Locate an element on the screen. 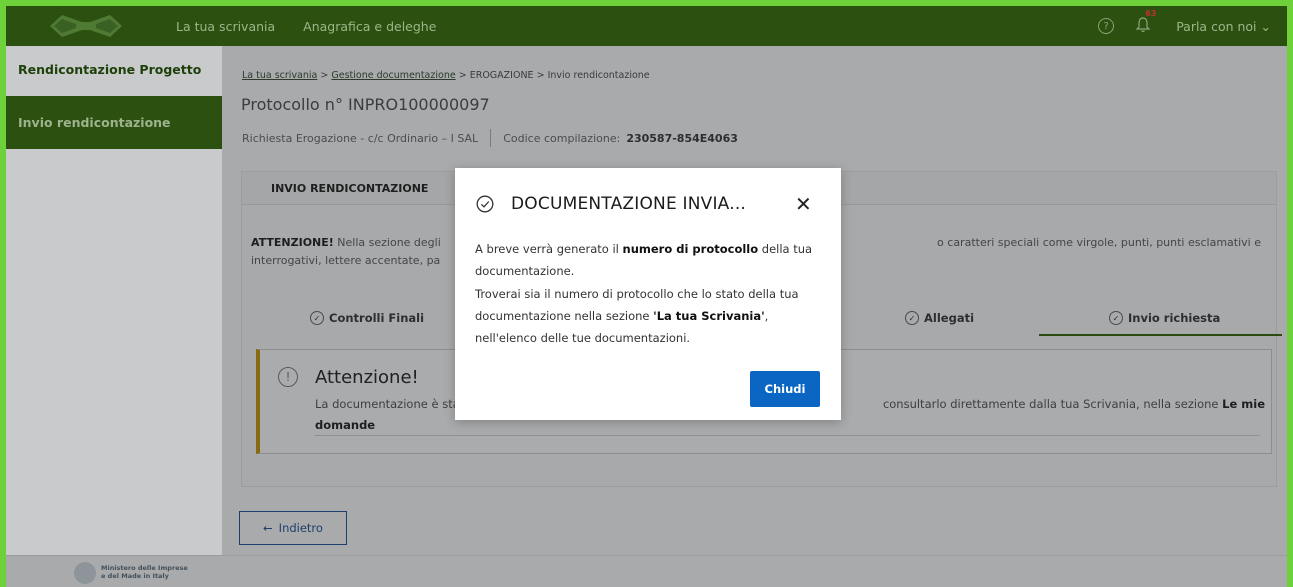 This screenshot has width=1293, height=587. notifications-button: 63 is located at coordinates (1145, 22).